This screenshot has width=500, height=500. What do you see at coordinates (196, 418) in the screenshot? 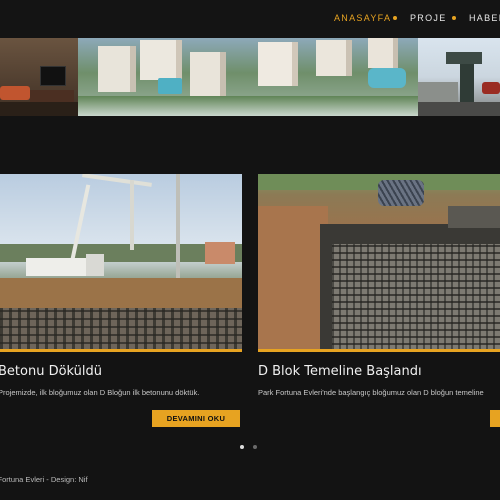
I see `read-more-button: DEVAMINI OKU` at bounding box center [196, 418].